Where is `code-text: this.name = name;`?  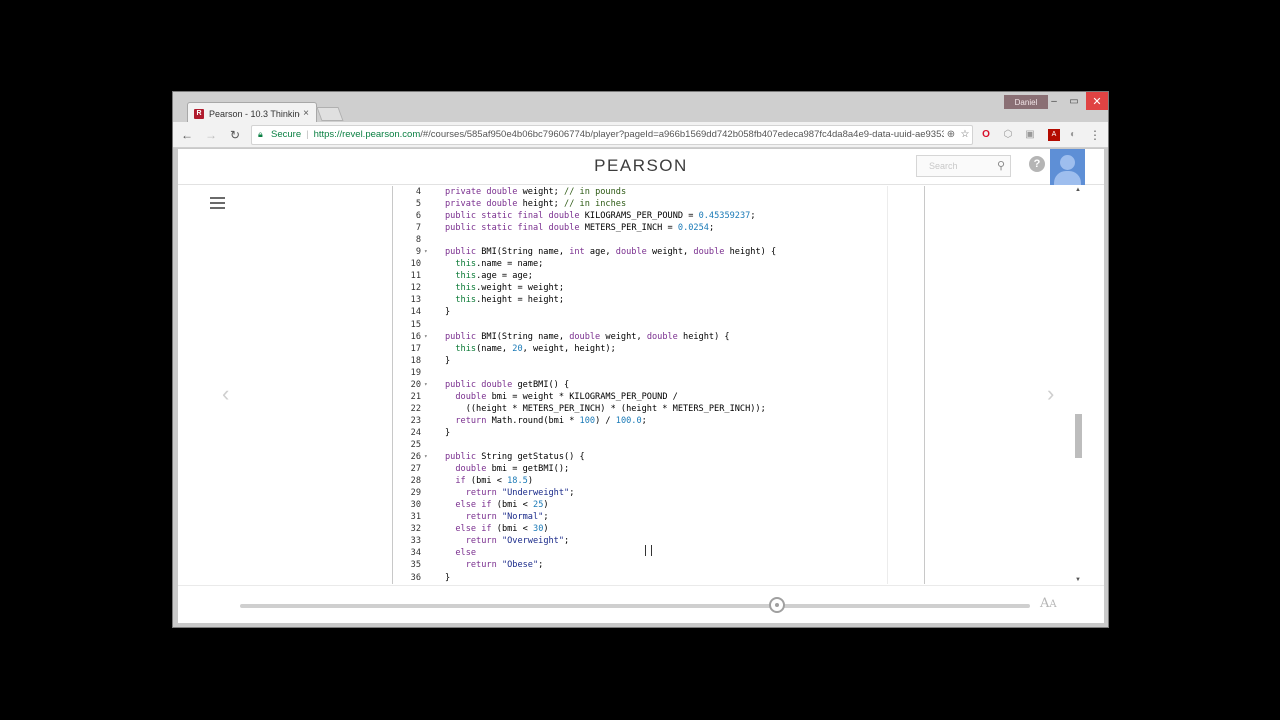 code-text: this.name = name; is located at coordinates (499, 264).